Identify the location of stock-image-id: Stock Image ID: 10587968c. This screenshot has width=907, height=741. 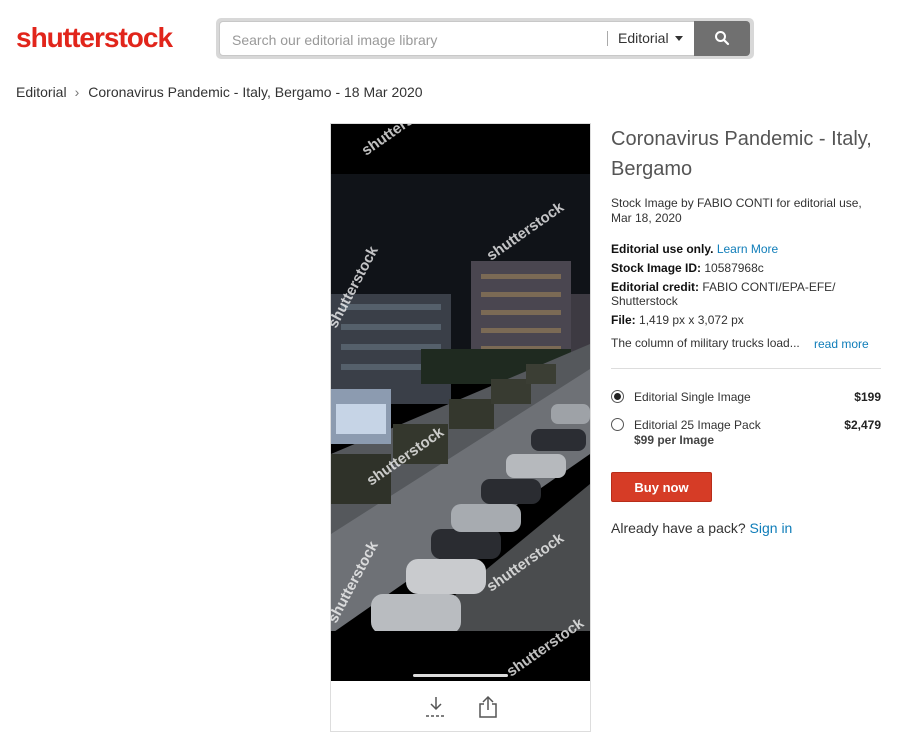
(746, 268).